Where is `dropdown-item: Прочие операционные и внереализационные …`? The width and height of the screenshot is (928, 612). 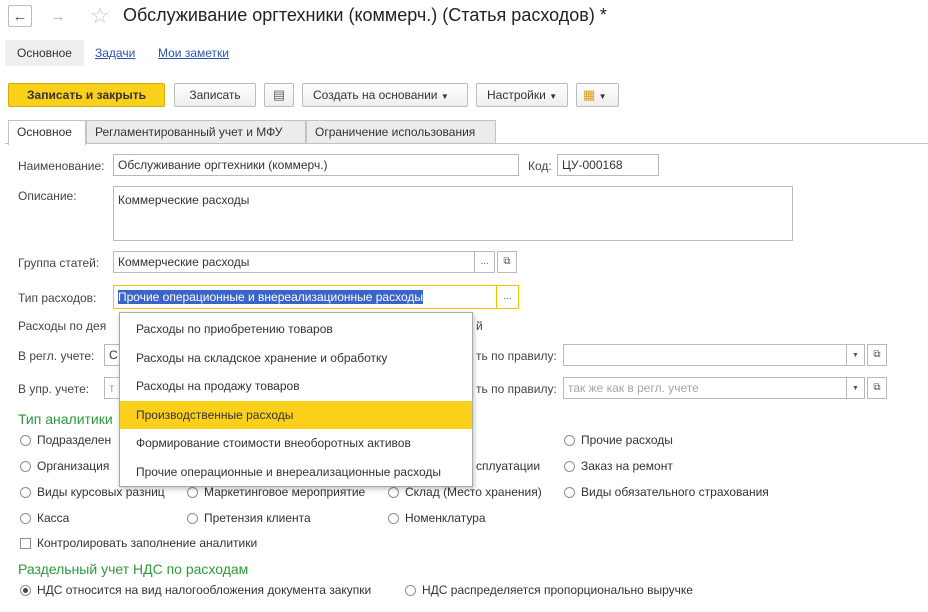
dropdown-item: Прочие операционные и внереализационные … is located at coordinates (296, 472).